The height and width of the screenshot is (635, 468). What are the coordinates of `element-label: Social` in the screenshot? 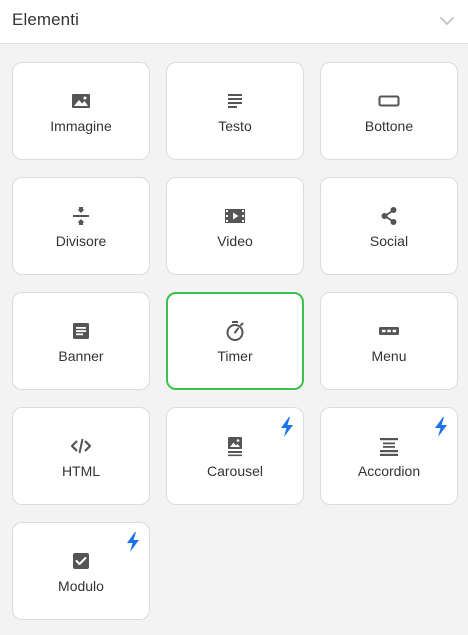 It's located at (389, 241).